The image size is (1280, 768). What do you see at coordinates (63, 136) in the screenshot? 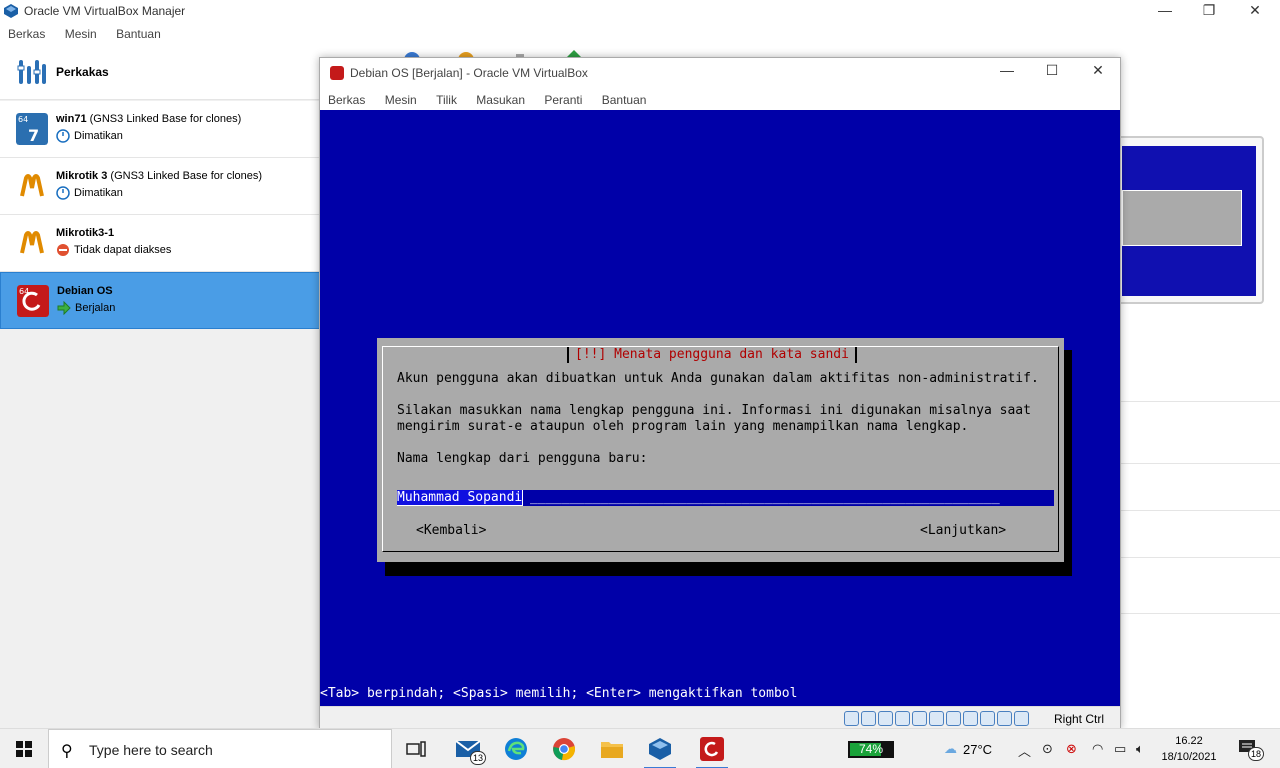
I see `power-off-icon` at bounding box center [63, 136].